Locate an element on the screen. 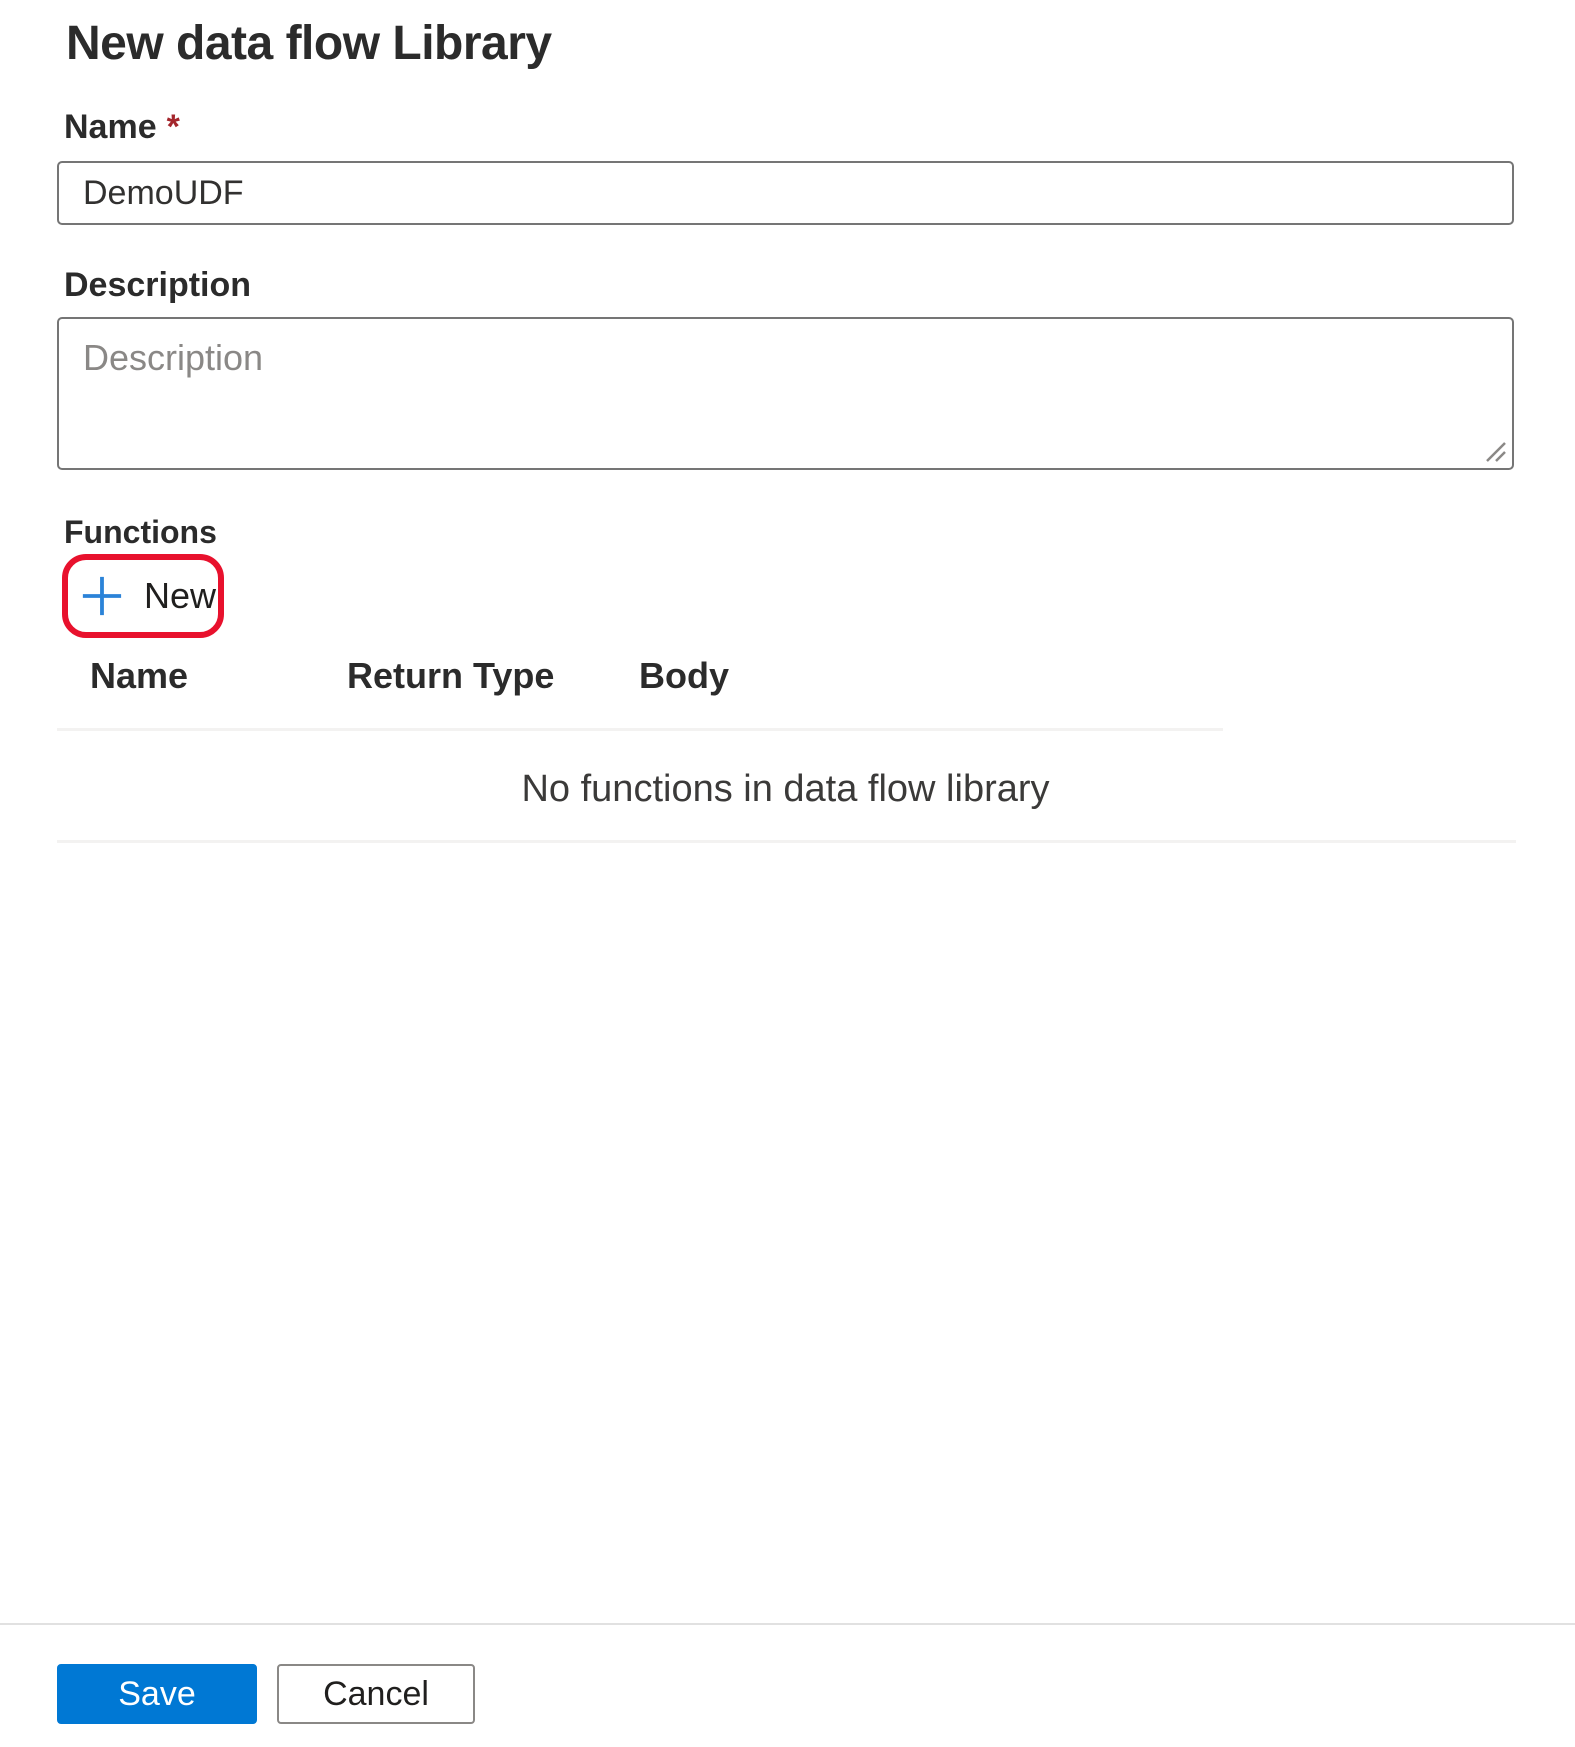 Image resolution: width=1575 pixels, height=1747 pixels. table-header-divider is located at coordinates (640, 729).